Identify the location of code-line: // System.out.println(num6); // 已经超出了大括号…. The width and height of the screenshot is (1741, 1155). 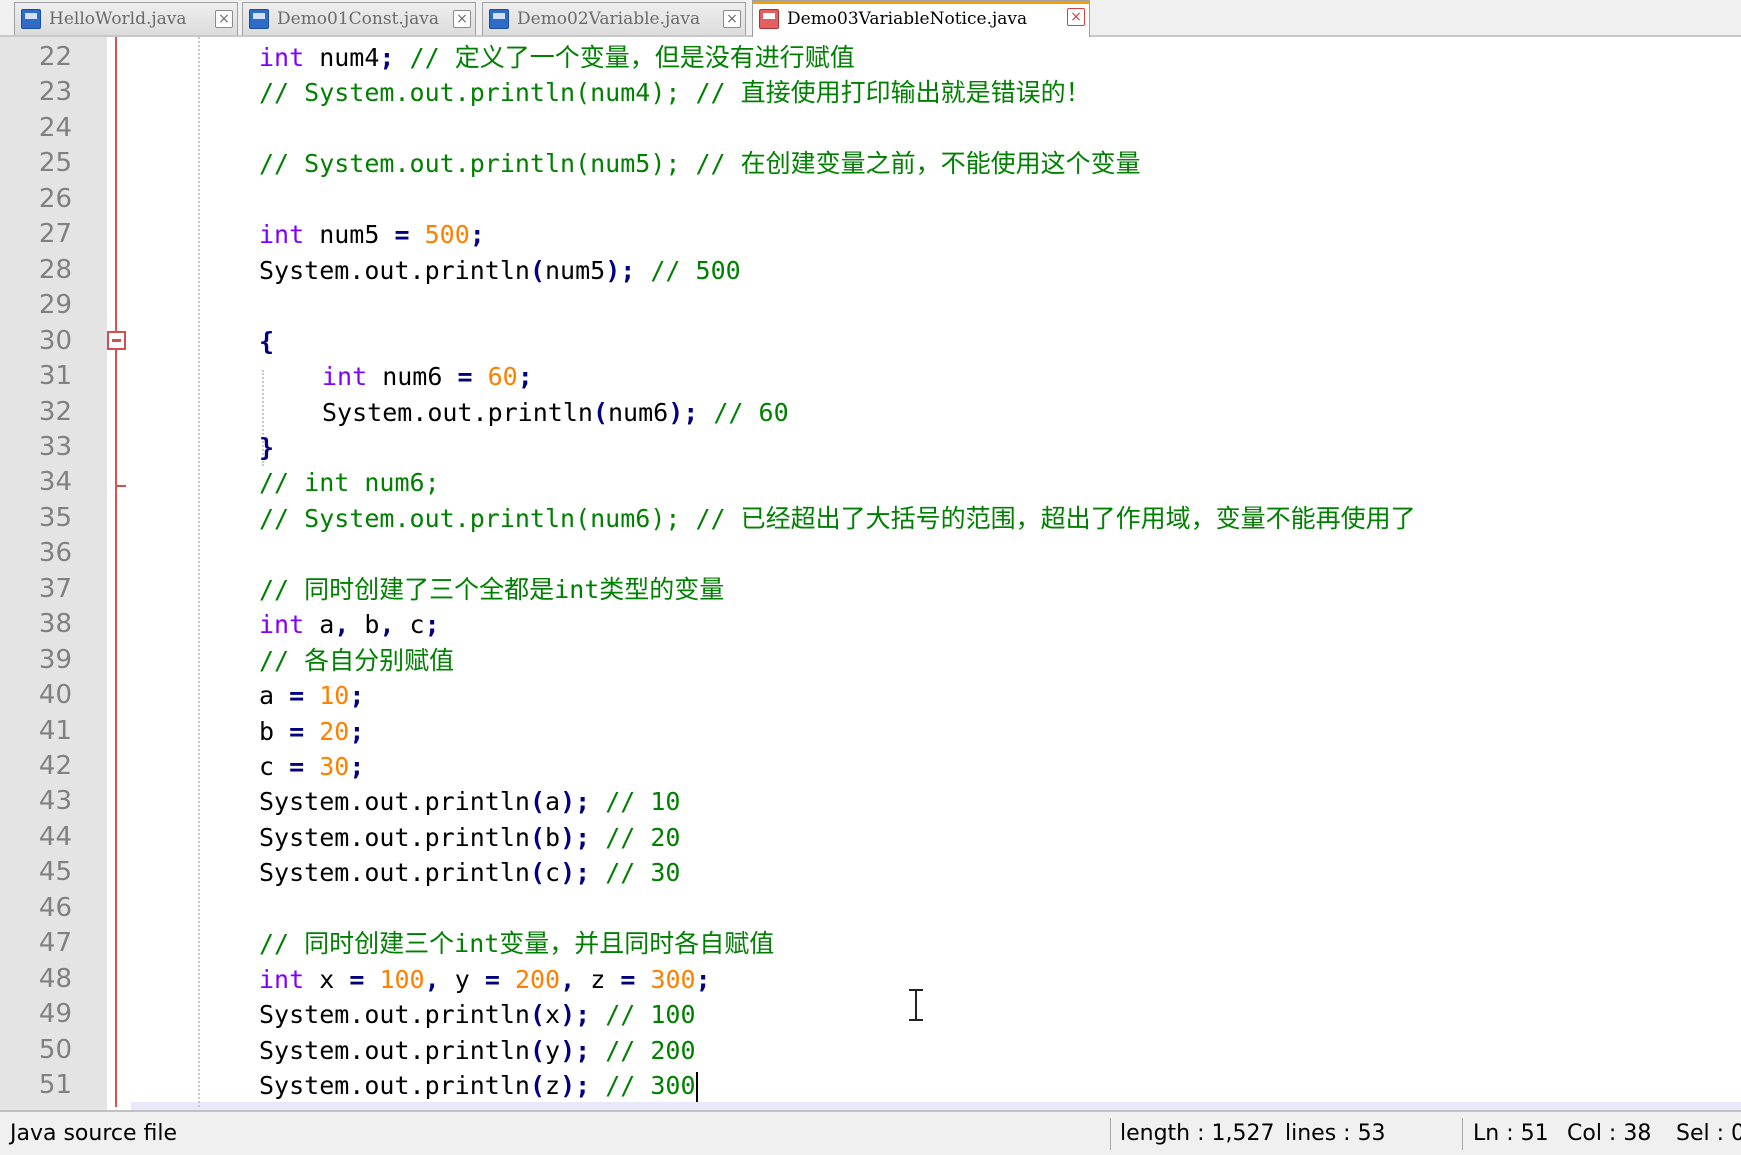
(837, 518).